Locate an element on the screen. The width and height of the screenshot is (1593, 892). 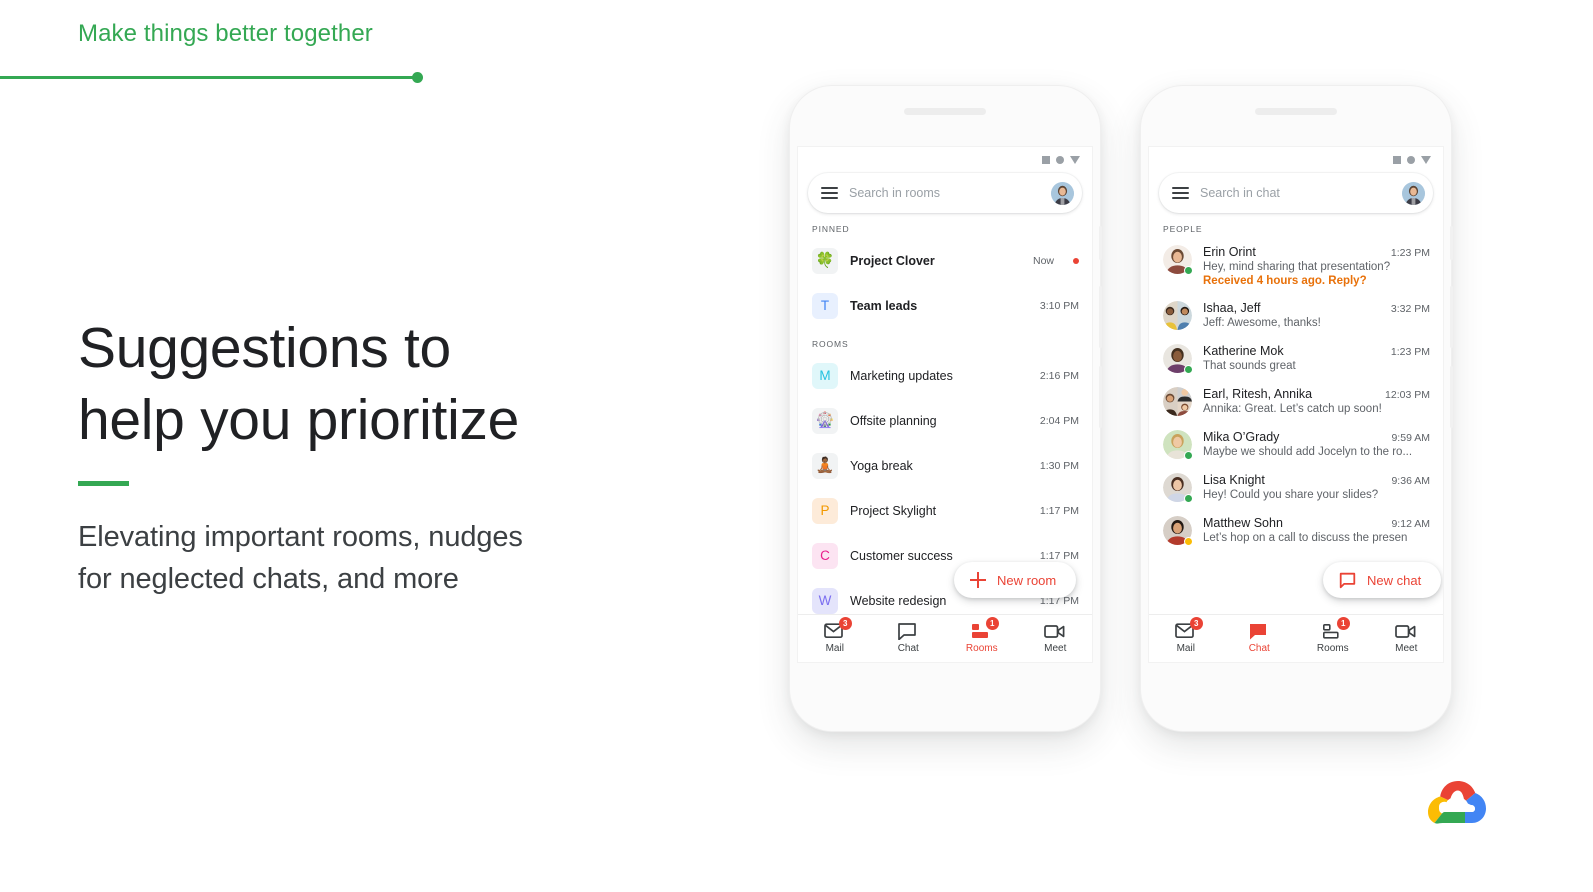
search-input-chat: Search in chat is located at coordinates (1295, 193).